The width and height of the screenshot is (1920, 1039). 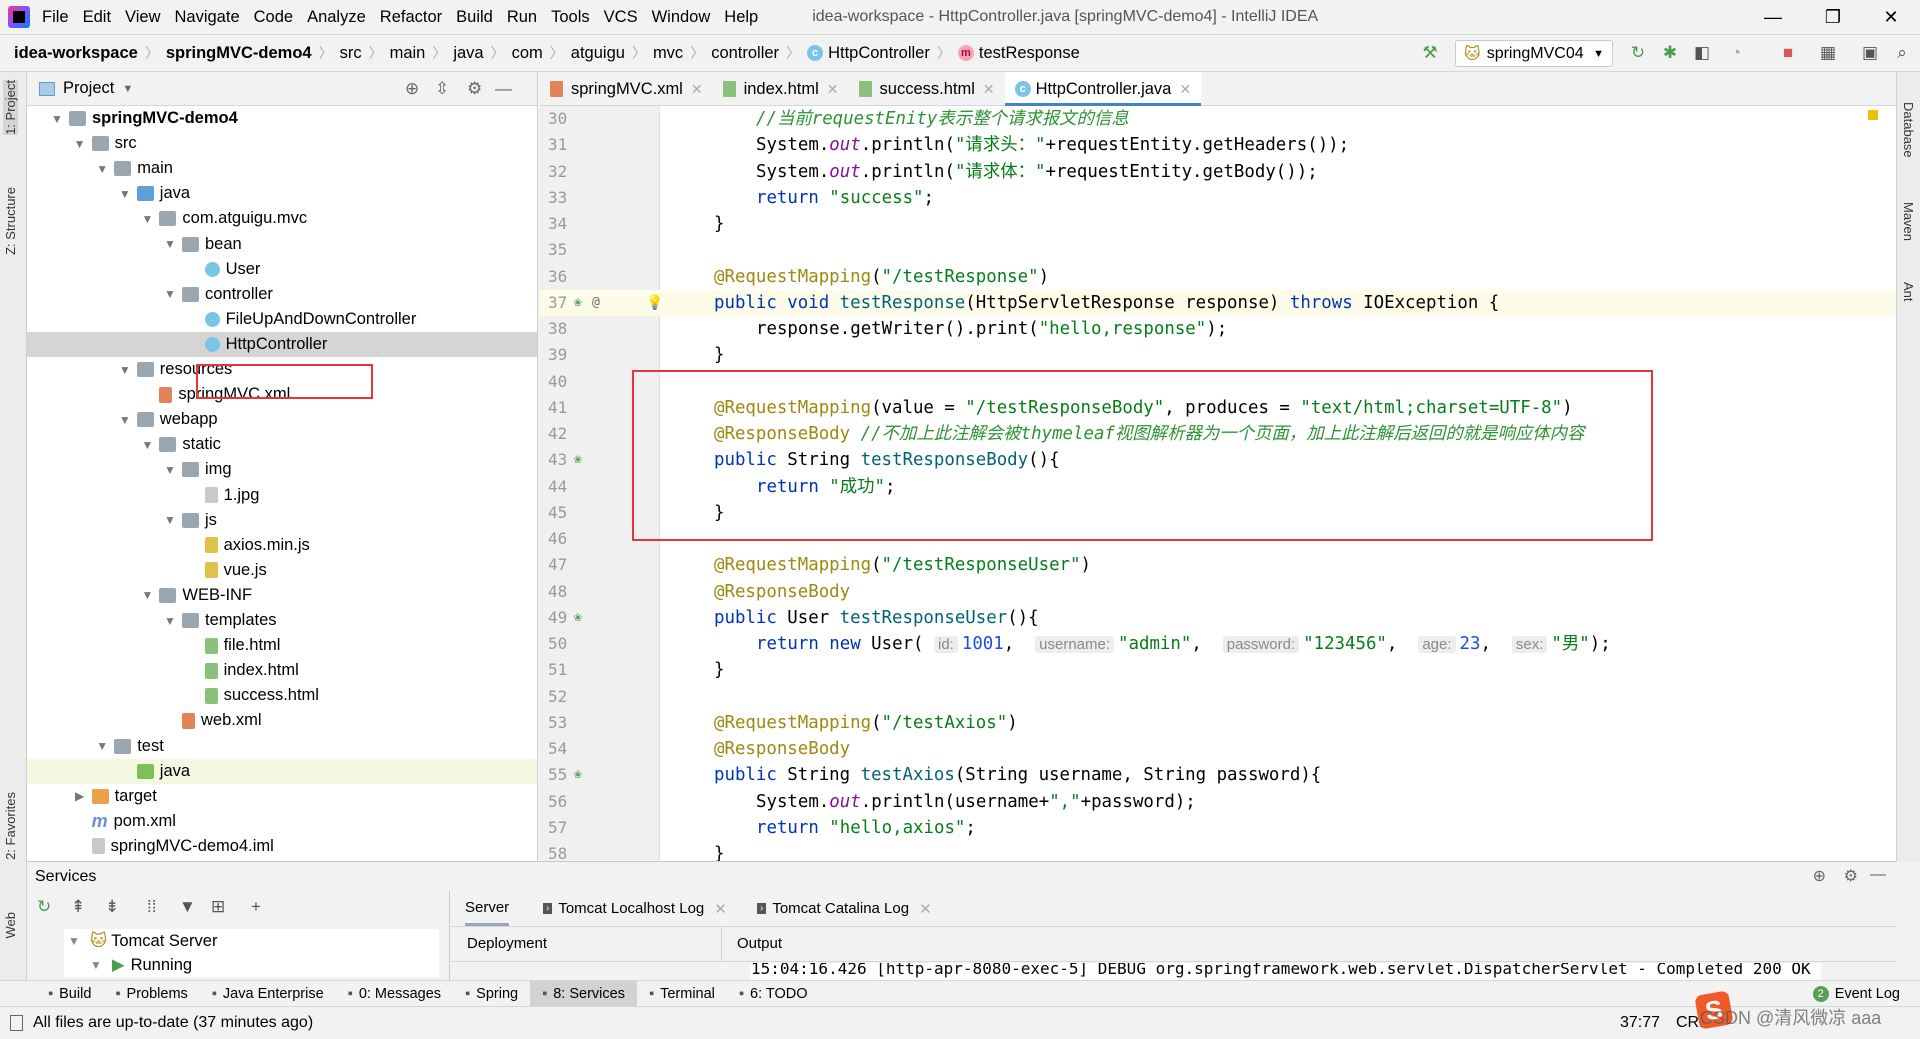 What do you see at coordinates (635, 908) in the screenshot?
I see `tab-tomcat-localhost-log: › Tomcat Localhost Log ✕` at bounding box center [635, 908].